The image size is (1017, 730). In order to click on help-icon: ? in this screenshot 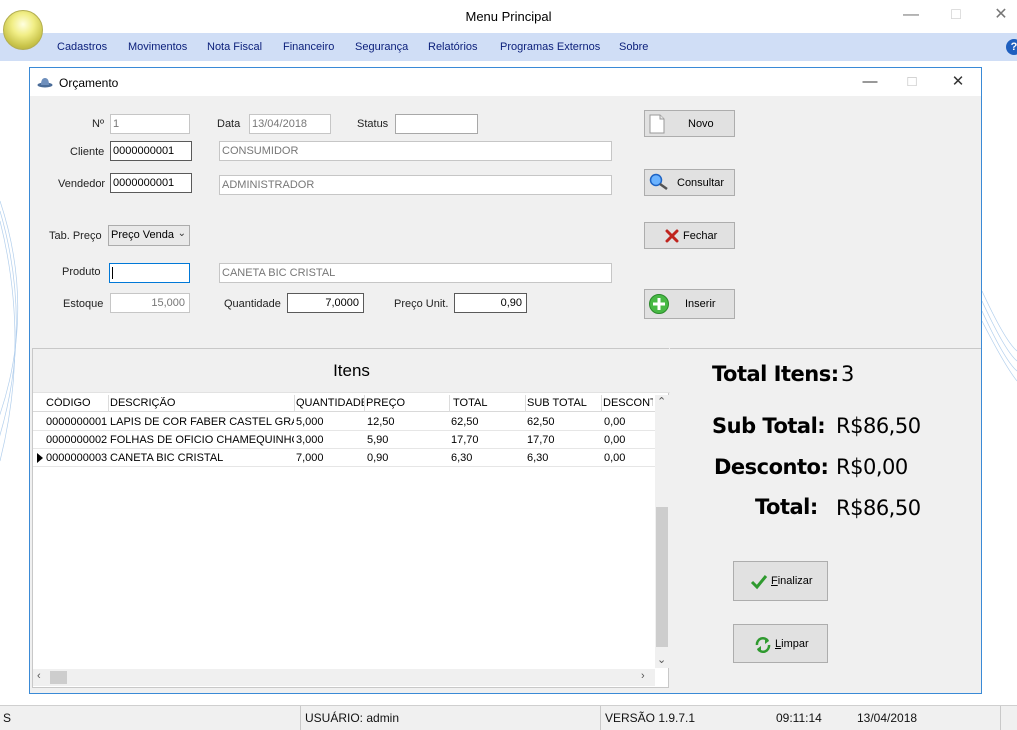, I will do `click(1011, 47)`.